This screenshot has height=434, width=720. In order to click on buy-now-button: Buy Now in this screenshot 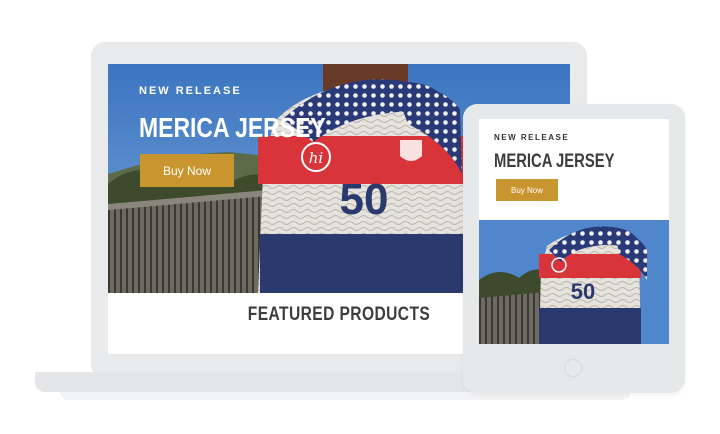, I will do `click(187, 170)`.